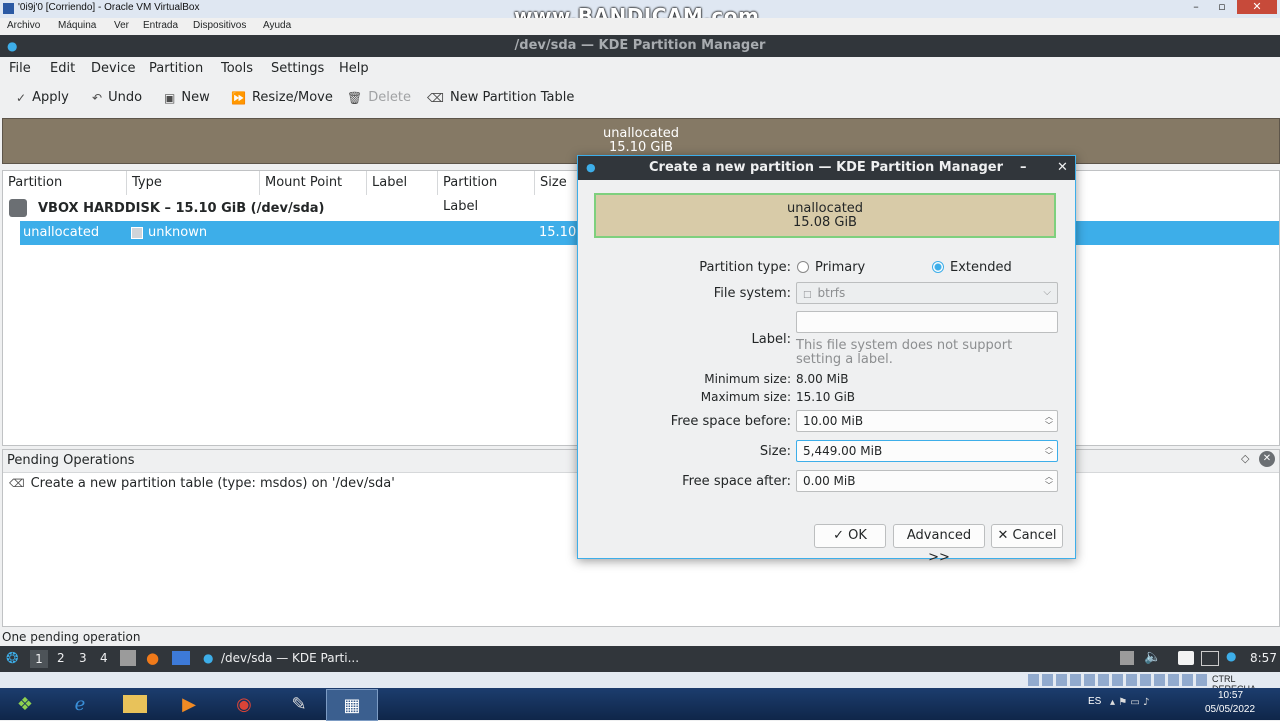  Describe the element at coordinates (938, 267) in the screenshot. I see `radio-checked-icon` at that location.